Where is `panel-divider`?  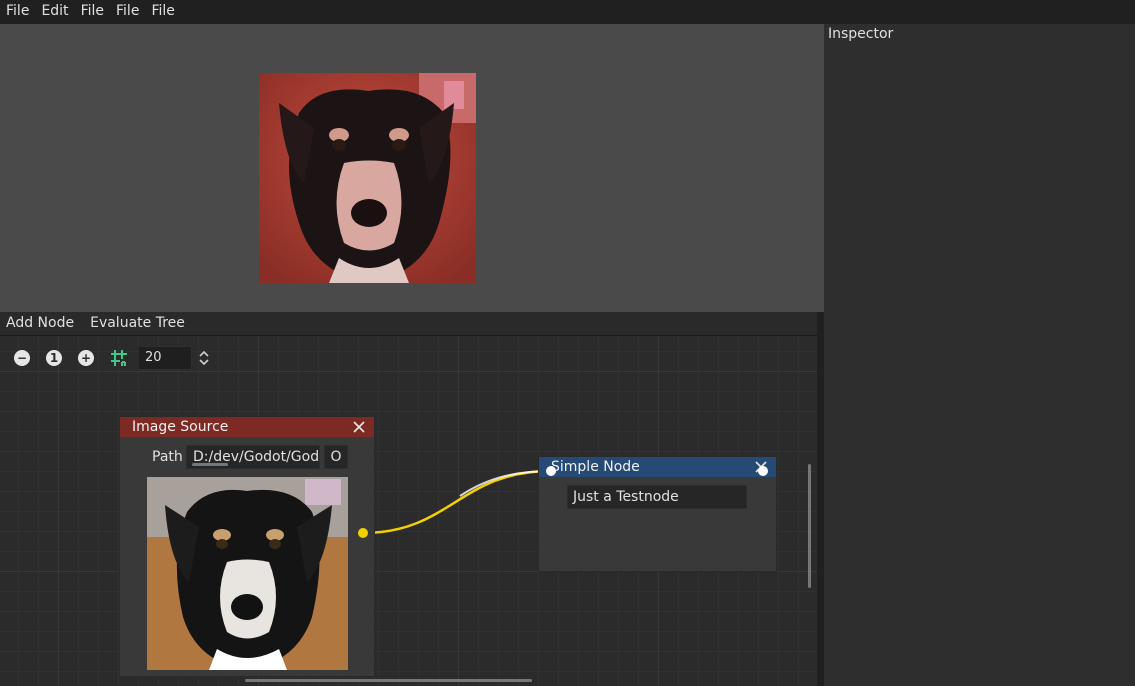 panel-divider is located at coordinates (820, 499).